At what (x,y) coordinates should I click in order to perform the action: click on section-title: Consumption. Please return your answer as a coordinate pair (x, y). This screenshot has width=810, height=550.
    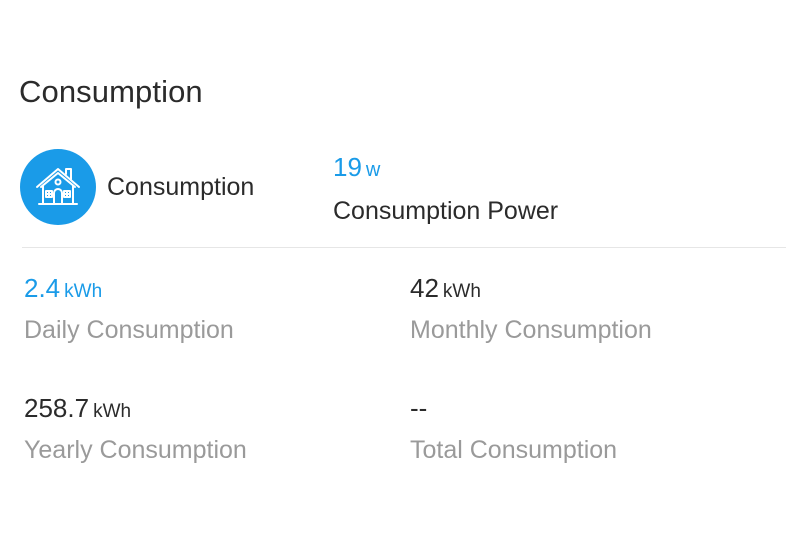
    Looking at the image, I should click on (111, 91).